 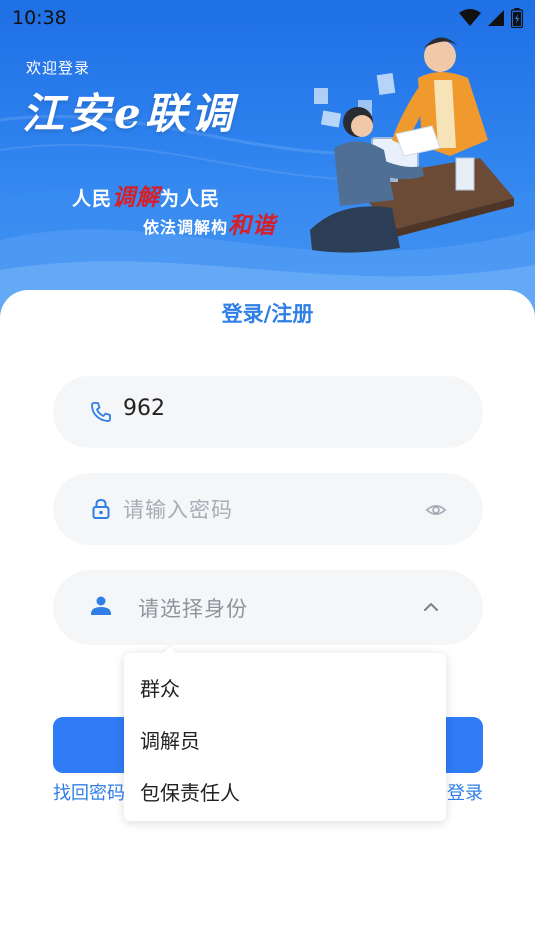 I want to click on wifi-icon, so click(x=470, y=17).